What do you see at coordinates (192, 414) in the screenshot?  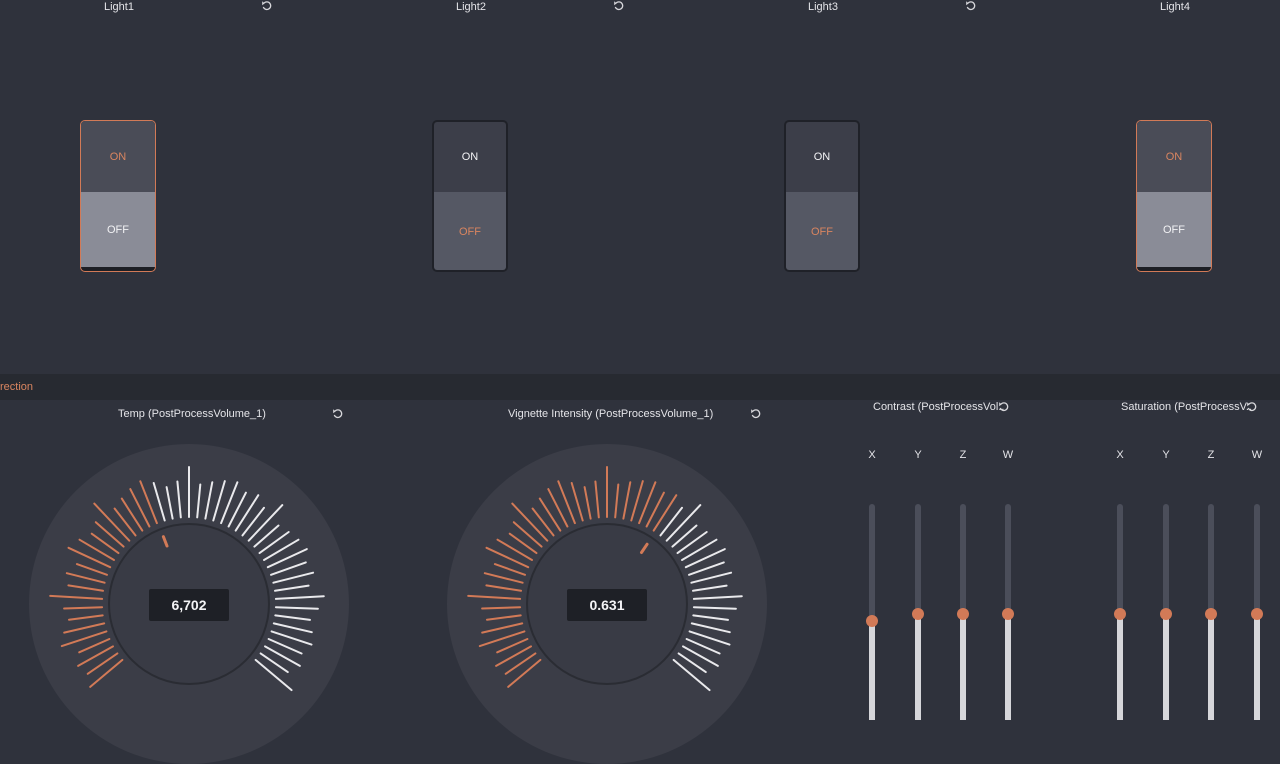 I see `dial-label: Temp (PostProcessVolume_1)` at bounding box center [192, 414].